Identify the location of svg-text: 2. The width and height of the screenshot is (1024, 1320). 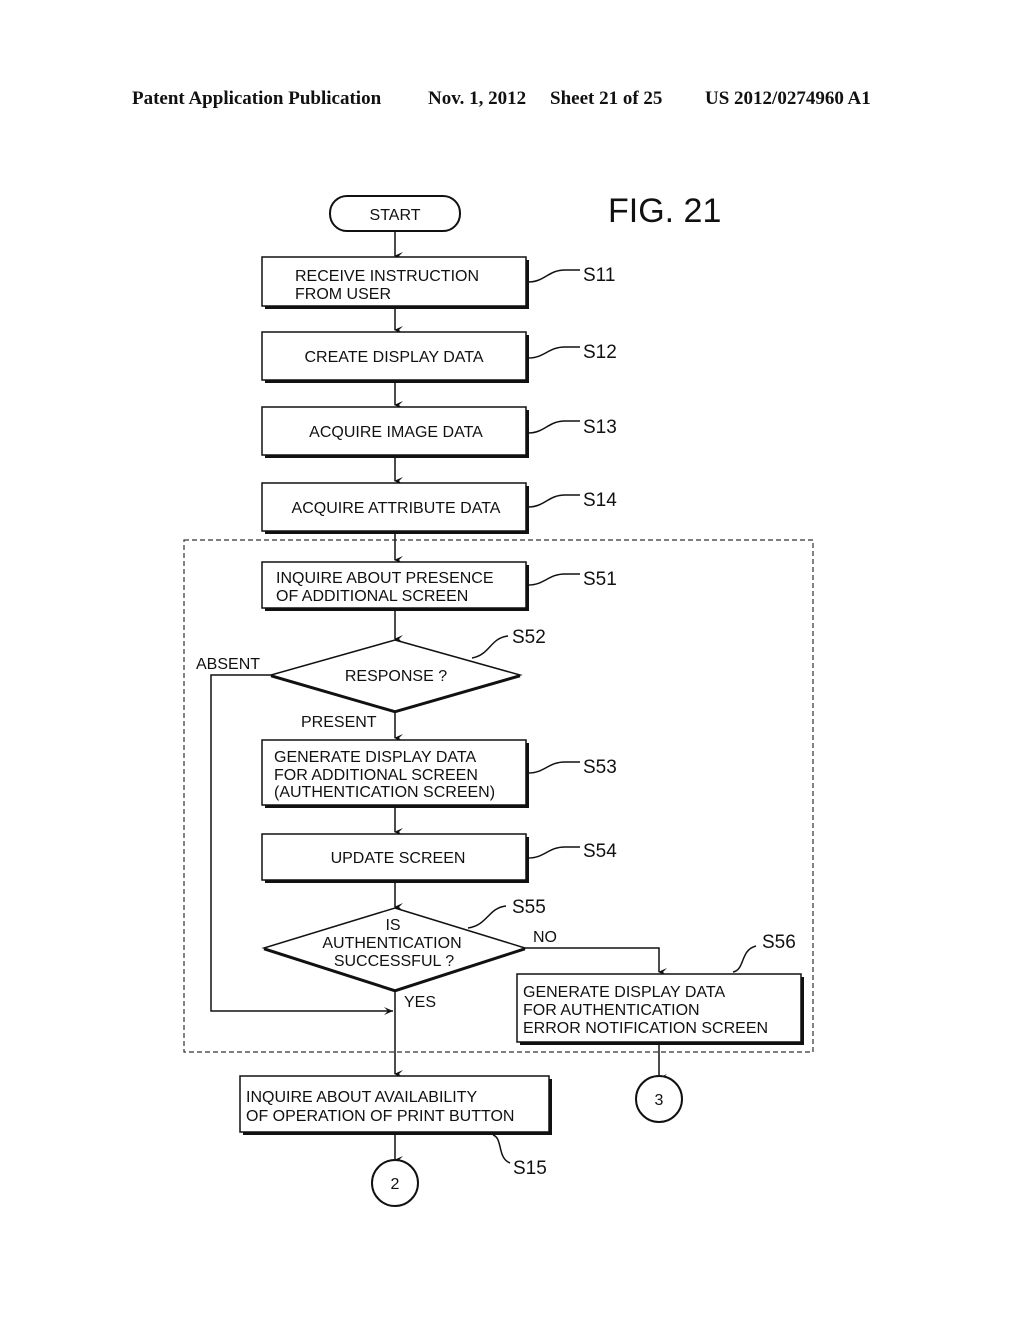
(395, 1184).